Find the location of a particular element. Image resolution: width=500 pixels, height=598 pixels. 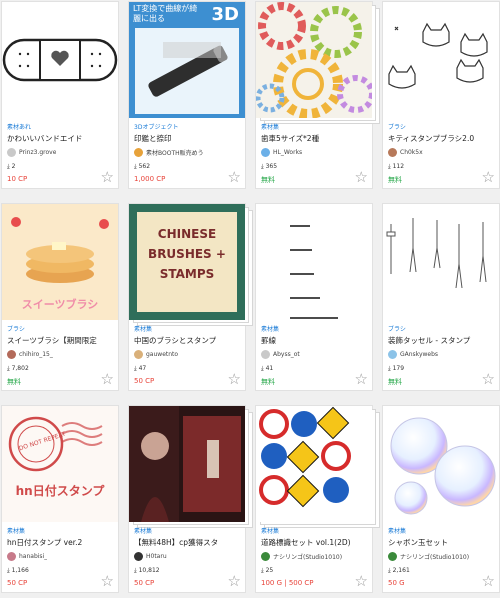

author: Prinz3.grove is located at coordinates (61, 152).